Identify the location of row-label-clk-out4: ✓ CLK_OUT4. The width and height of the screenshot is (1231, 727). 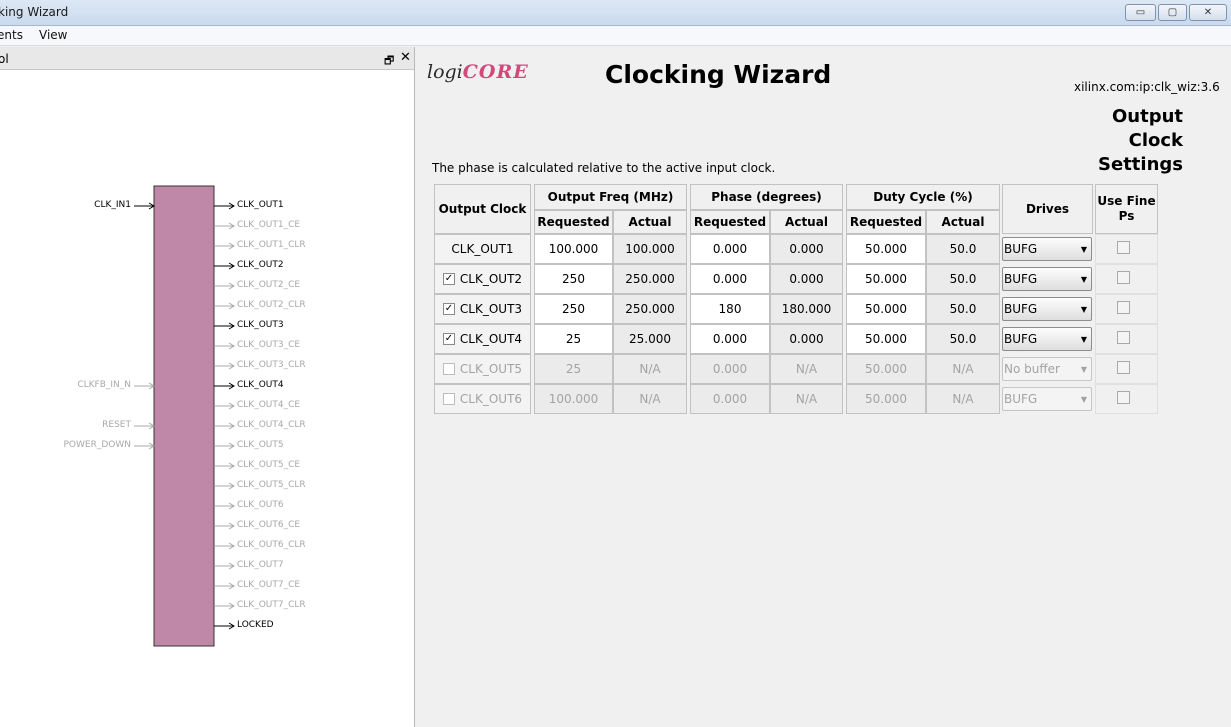
(482, 339).